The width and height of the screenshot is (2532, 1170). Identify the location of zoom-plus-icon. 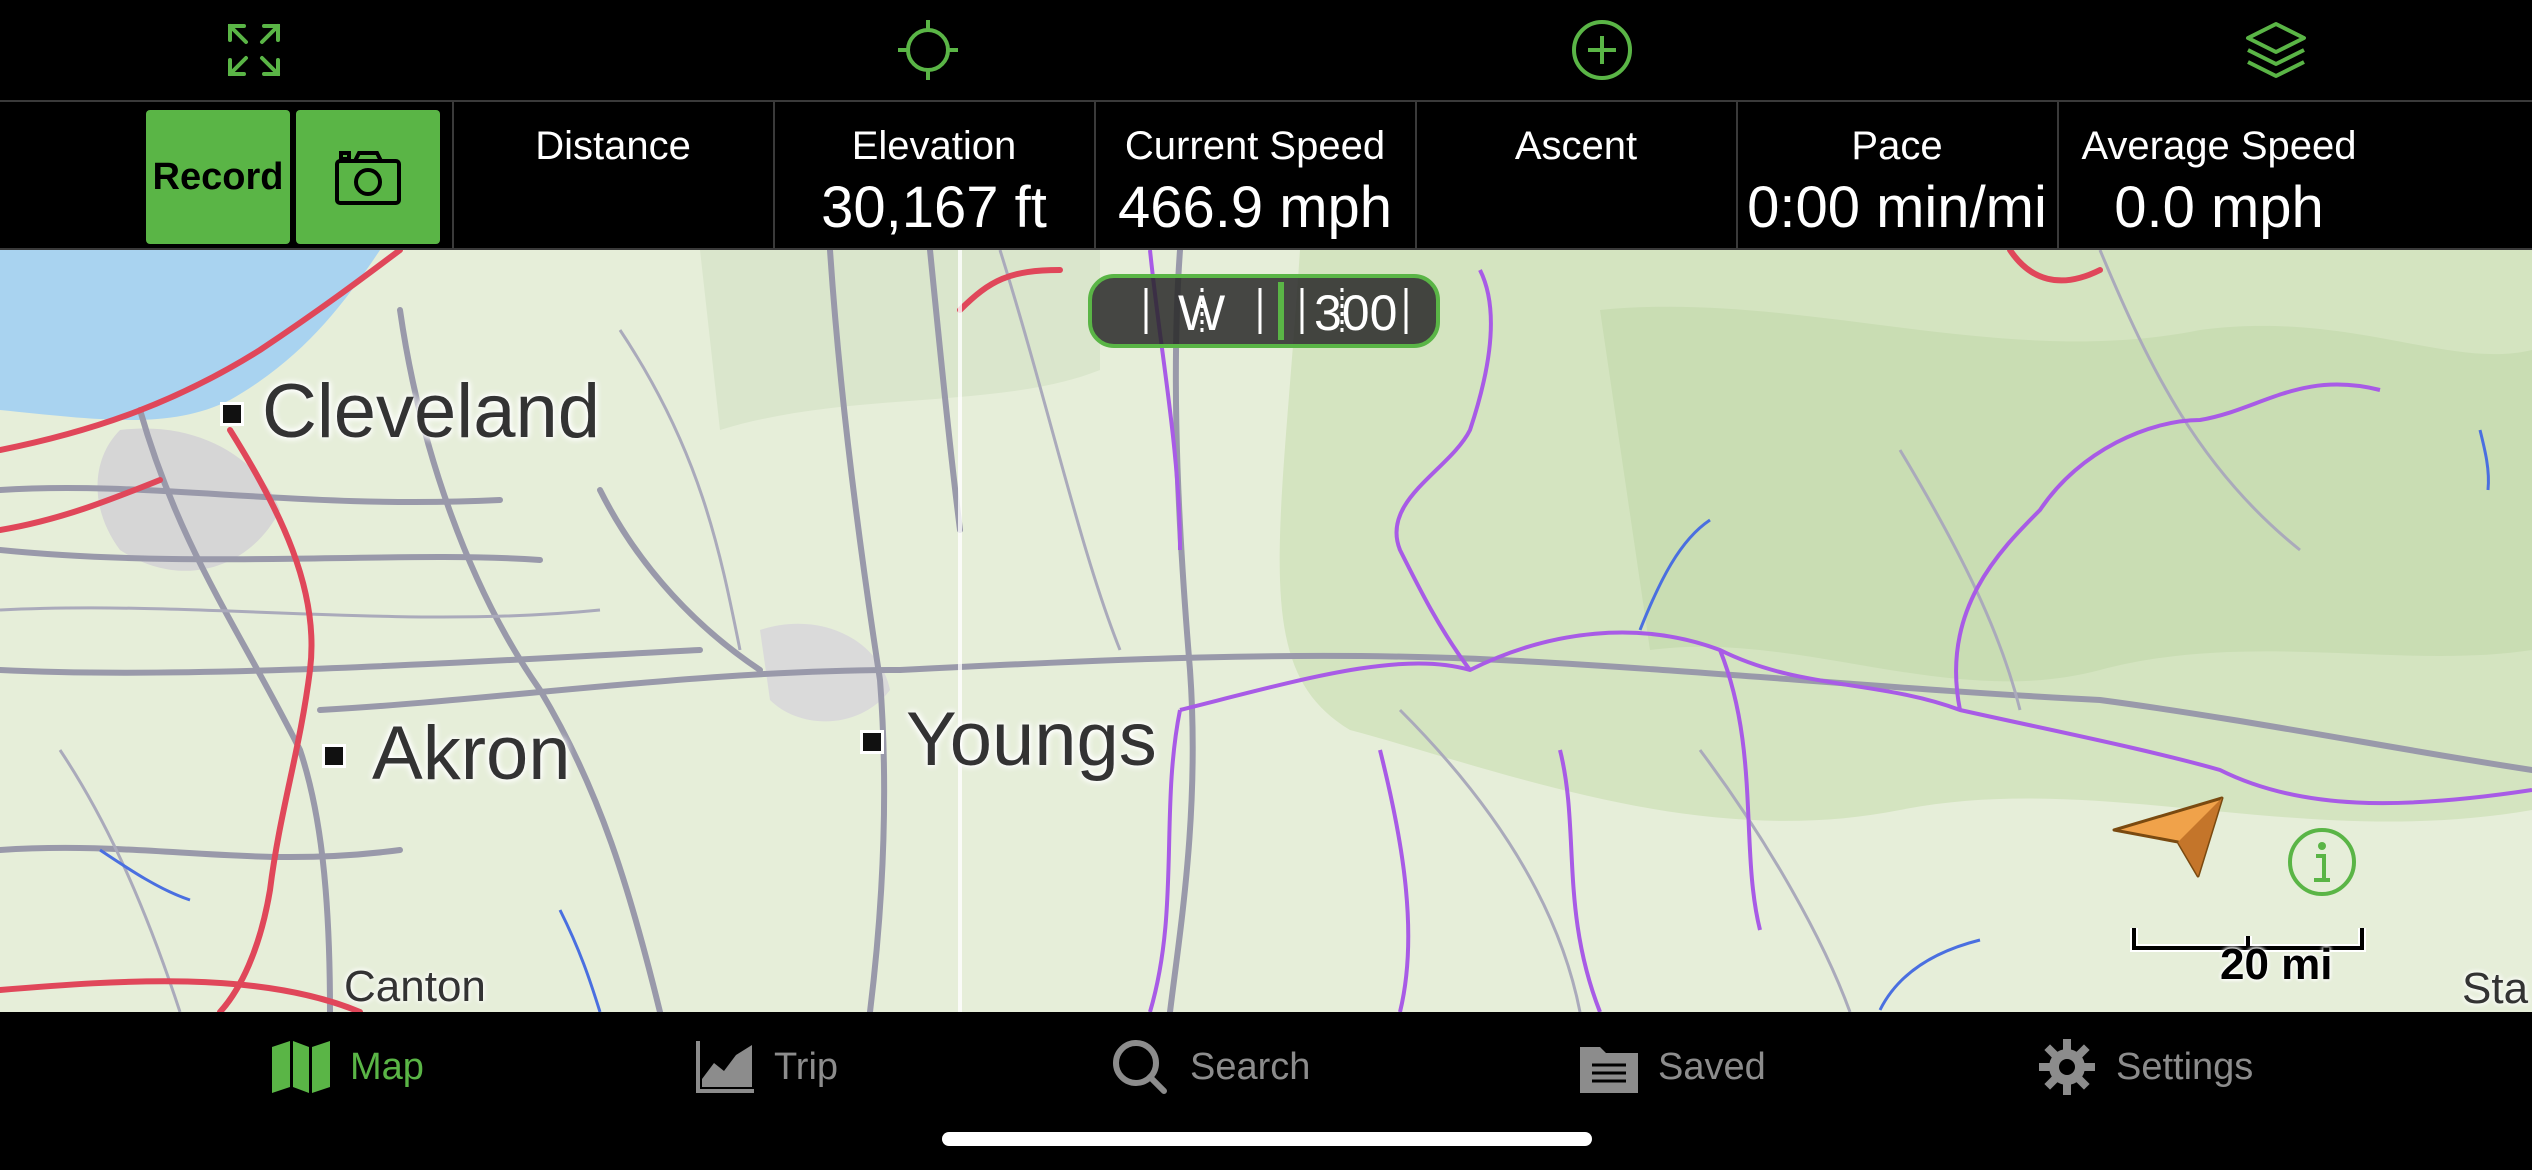
(1602, 50).